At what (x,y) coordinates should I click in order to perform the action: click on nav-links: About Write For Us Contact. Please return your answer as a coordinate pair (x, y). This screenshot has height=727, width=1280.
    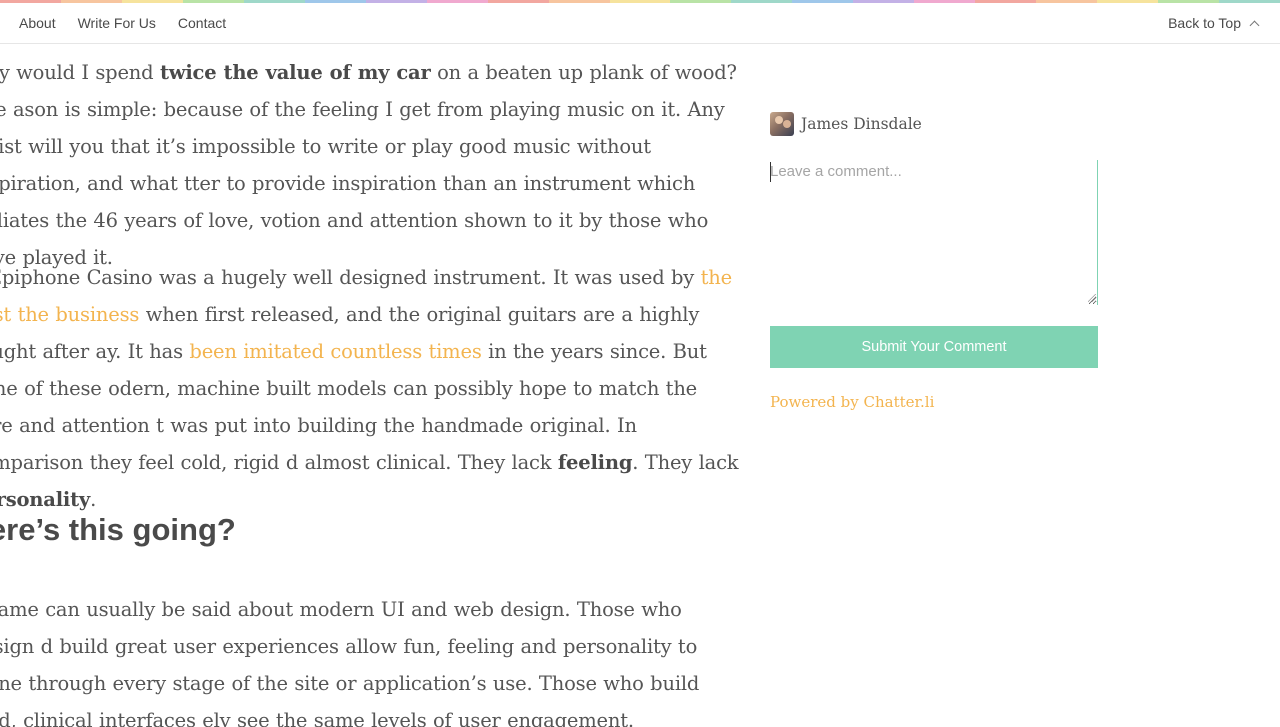
    Looking at the image, I should click on (122, 23).